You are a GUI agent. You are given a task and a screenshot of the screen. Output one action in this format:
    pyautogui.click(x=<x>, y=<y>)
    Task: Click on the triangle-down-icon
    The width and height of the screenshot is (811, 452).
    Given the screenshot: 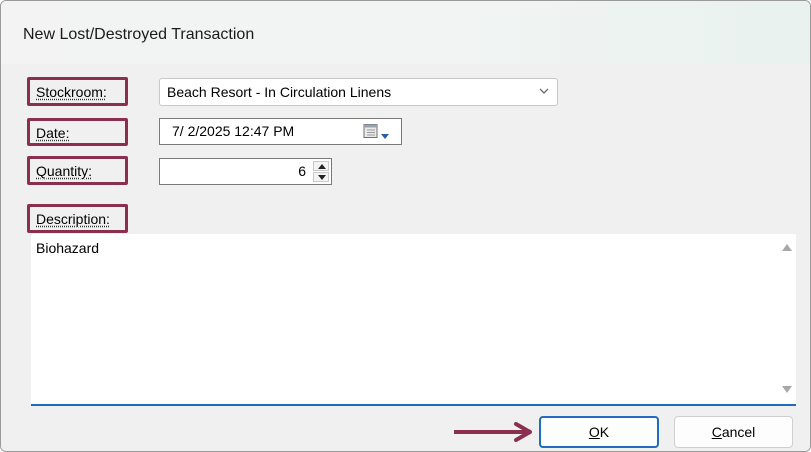 What is the action you would take?
    pyautogui.click(x=322, y=177)
    